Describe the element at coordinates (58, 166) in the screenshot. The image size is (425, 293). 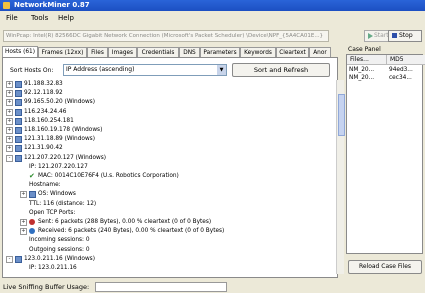
I see `node-label: IP: 121.207.220.127` at that location.